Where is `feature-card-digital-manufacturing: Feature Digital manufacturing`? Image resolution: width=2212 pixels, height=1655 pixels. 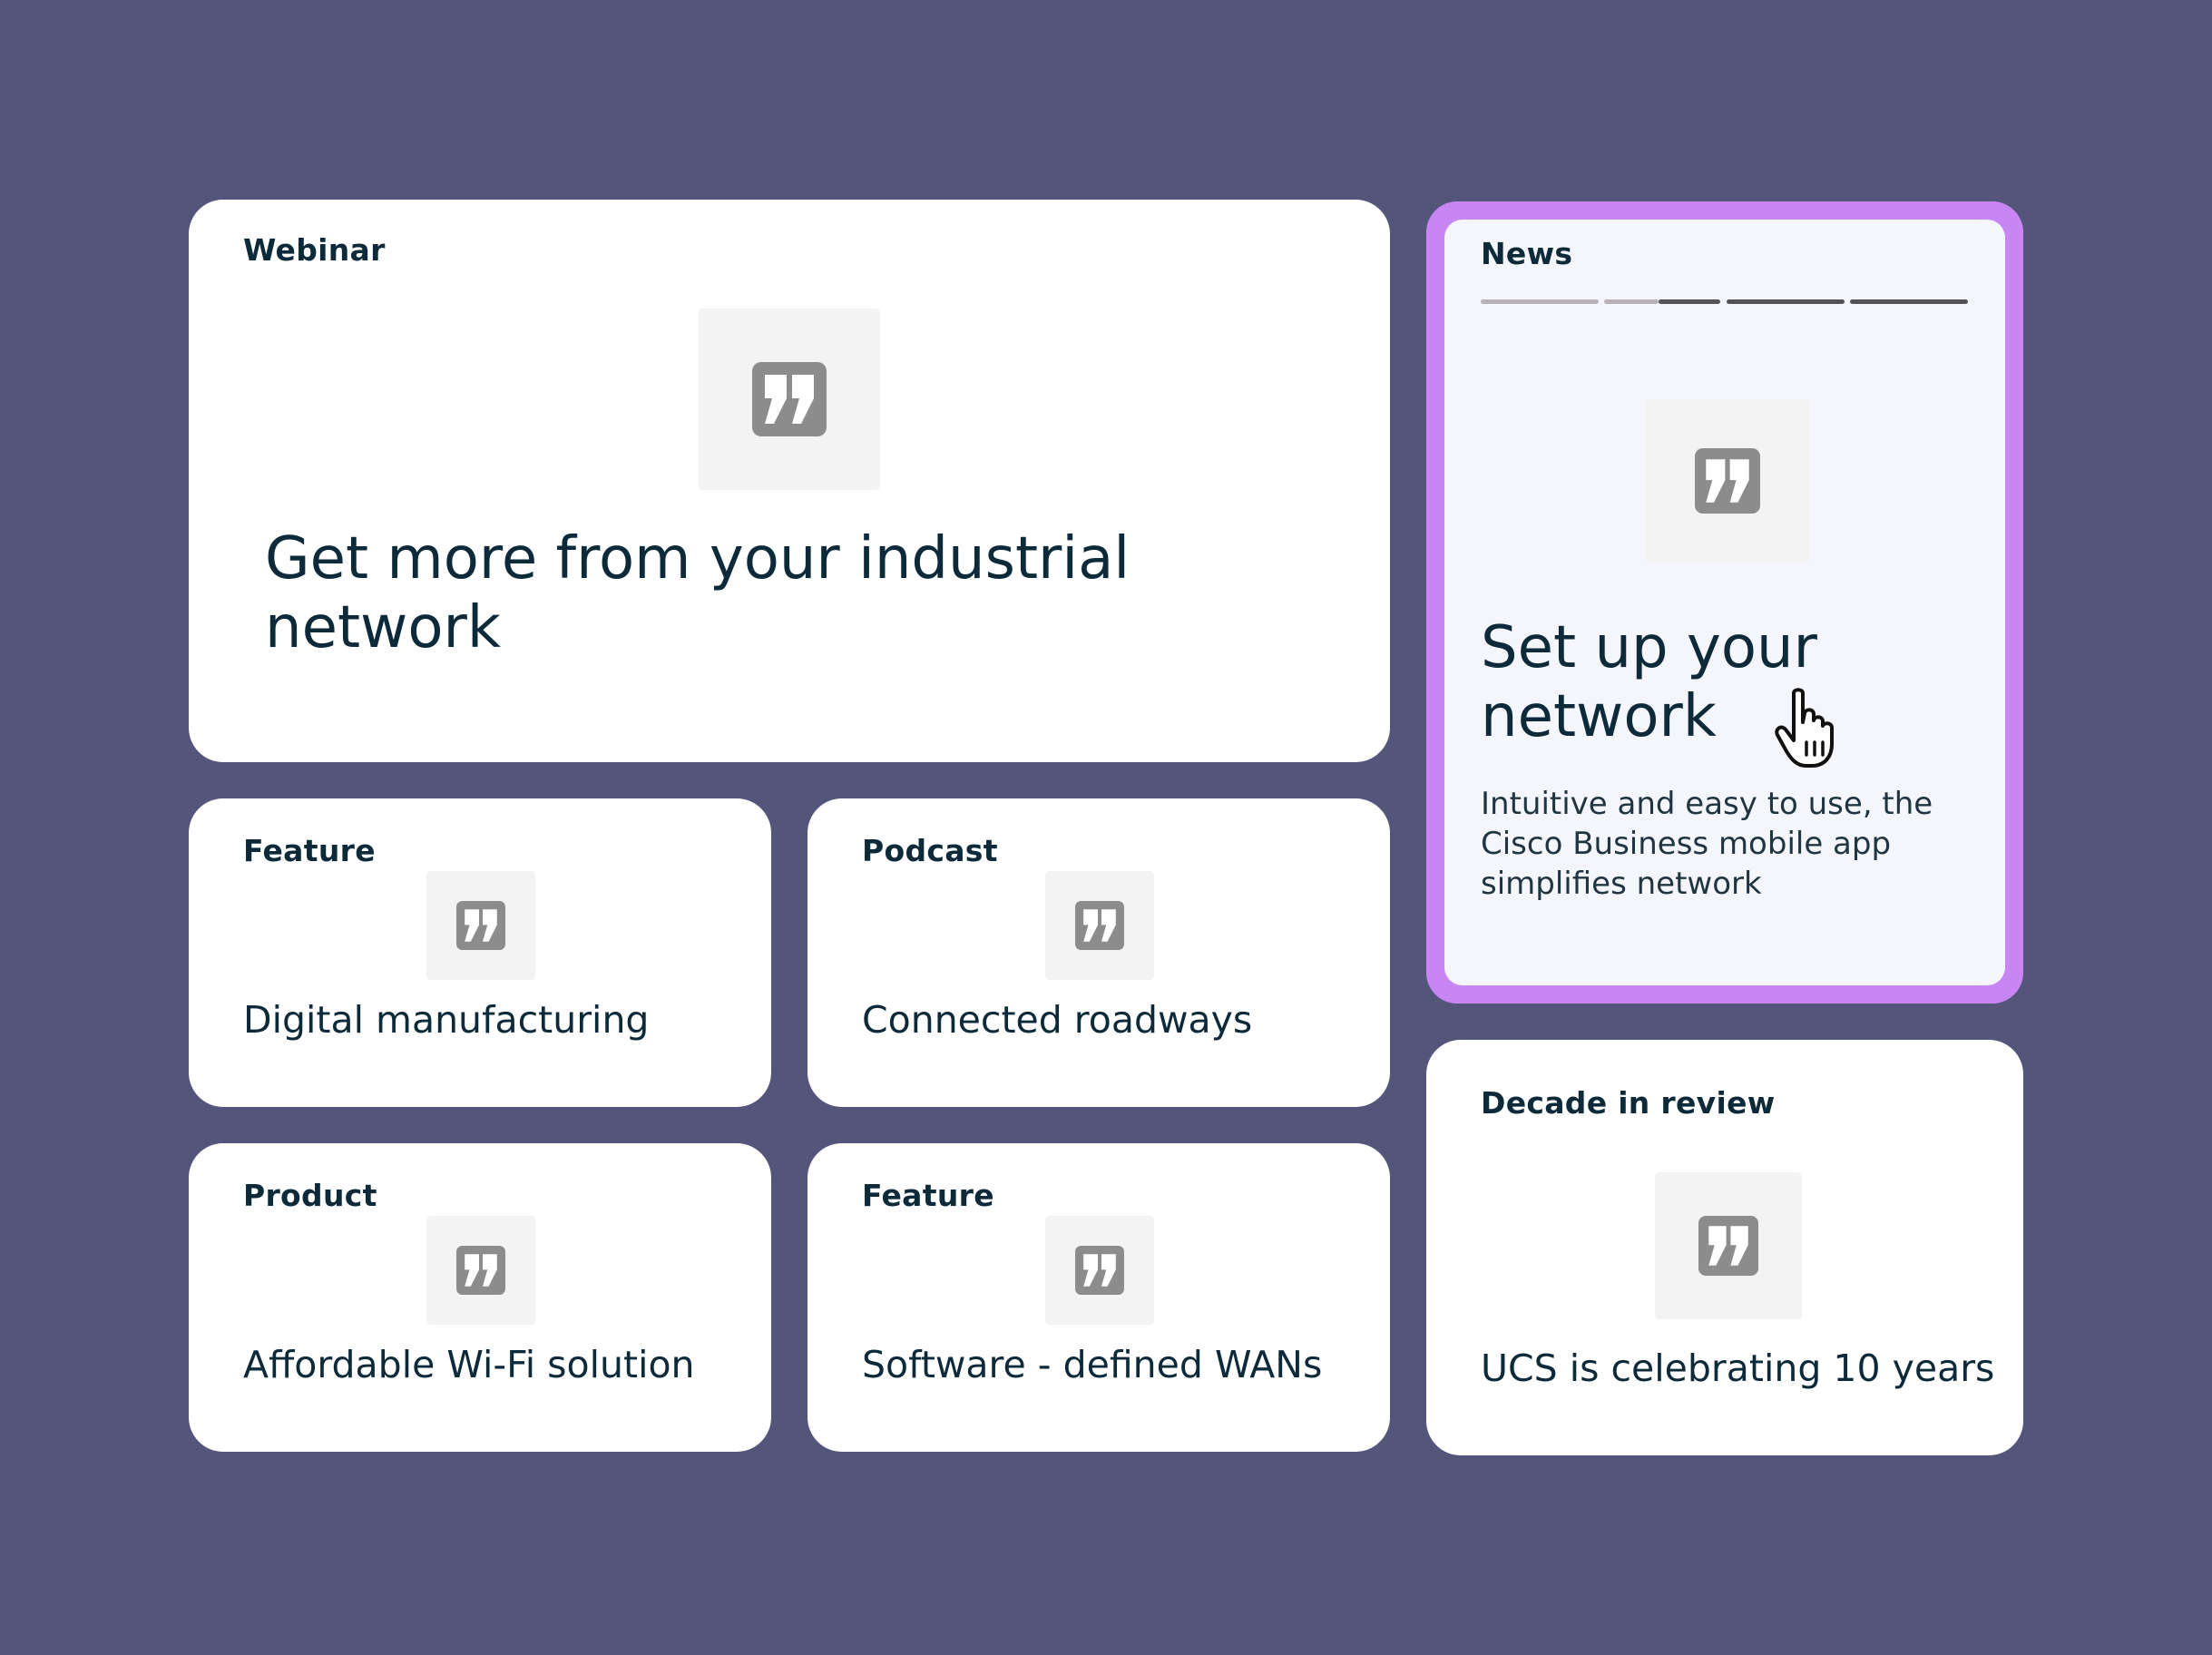
feature-card-digital-manufacturing: Feature Digital manufacturing is located at coordinates (480, 953).